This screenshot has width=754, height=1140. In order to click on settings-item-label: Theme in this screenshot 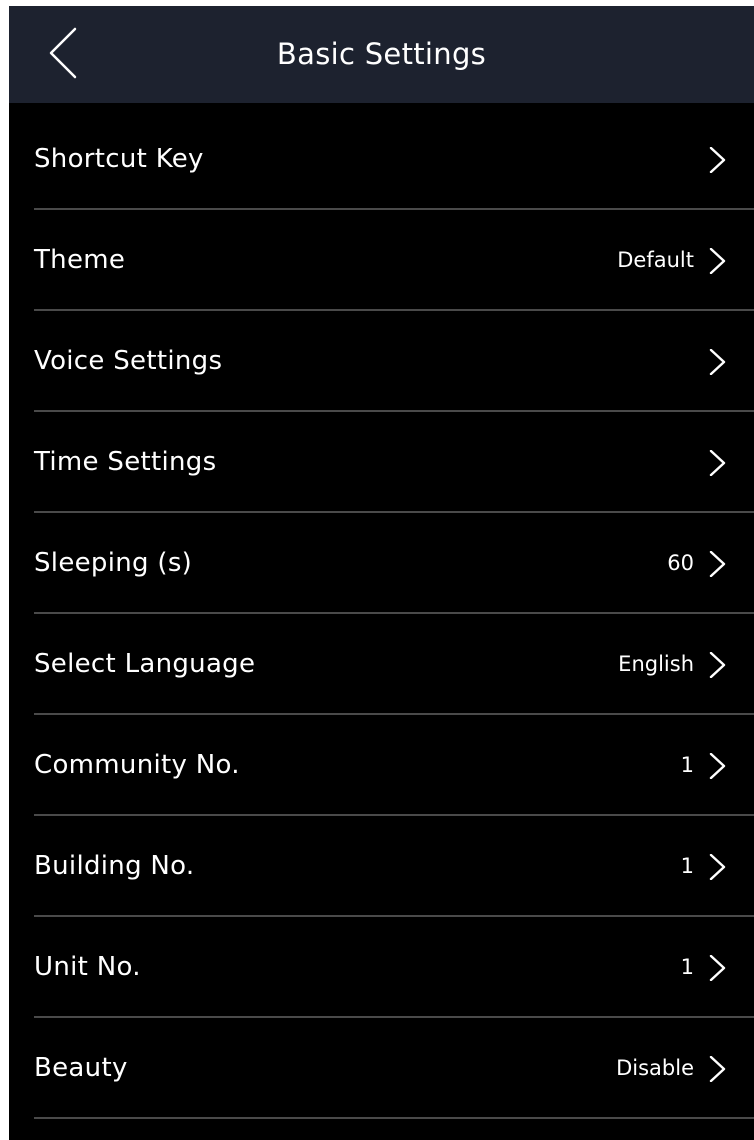, I will do `click(80, 260)`.